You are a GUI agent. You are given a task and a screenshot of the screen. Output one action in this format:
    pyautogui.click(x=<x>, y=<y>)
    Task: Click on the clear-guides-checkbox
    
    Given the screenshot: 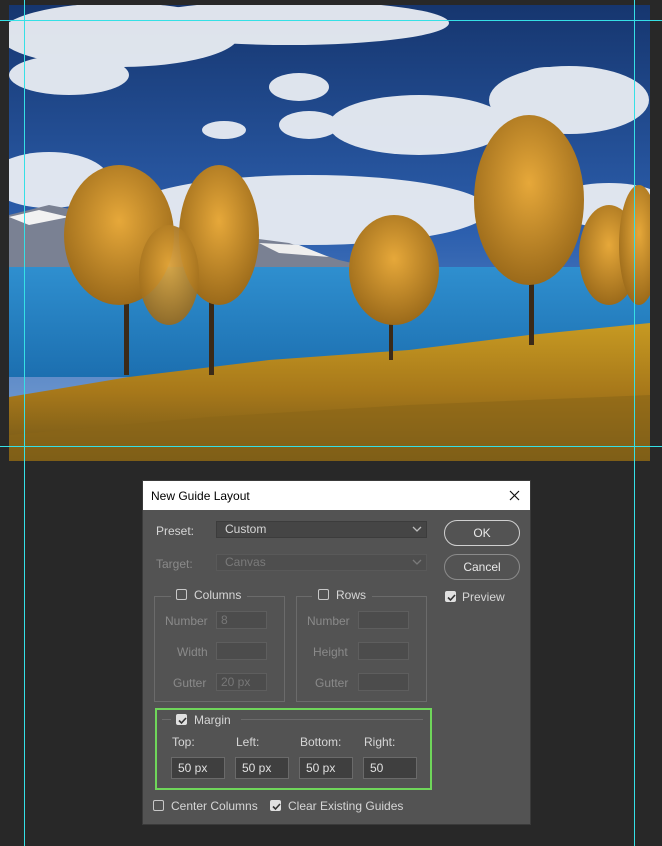 What is the action you would take?
    pyautogui.click(x=275, y=805)
    